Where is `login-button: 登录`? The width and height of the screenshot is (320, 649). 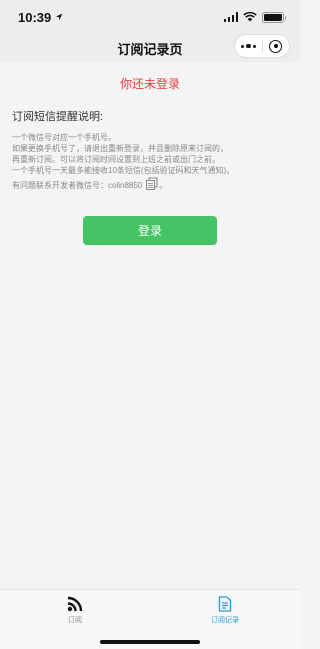
login-button: 登录 is located at coordinates (150, 230).